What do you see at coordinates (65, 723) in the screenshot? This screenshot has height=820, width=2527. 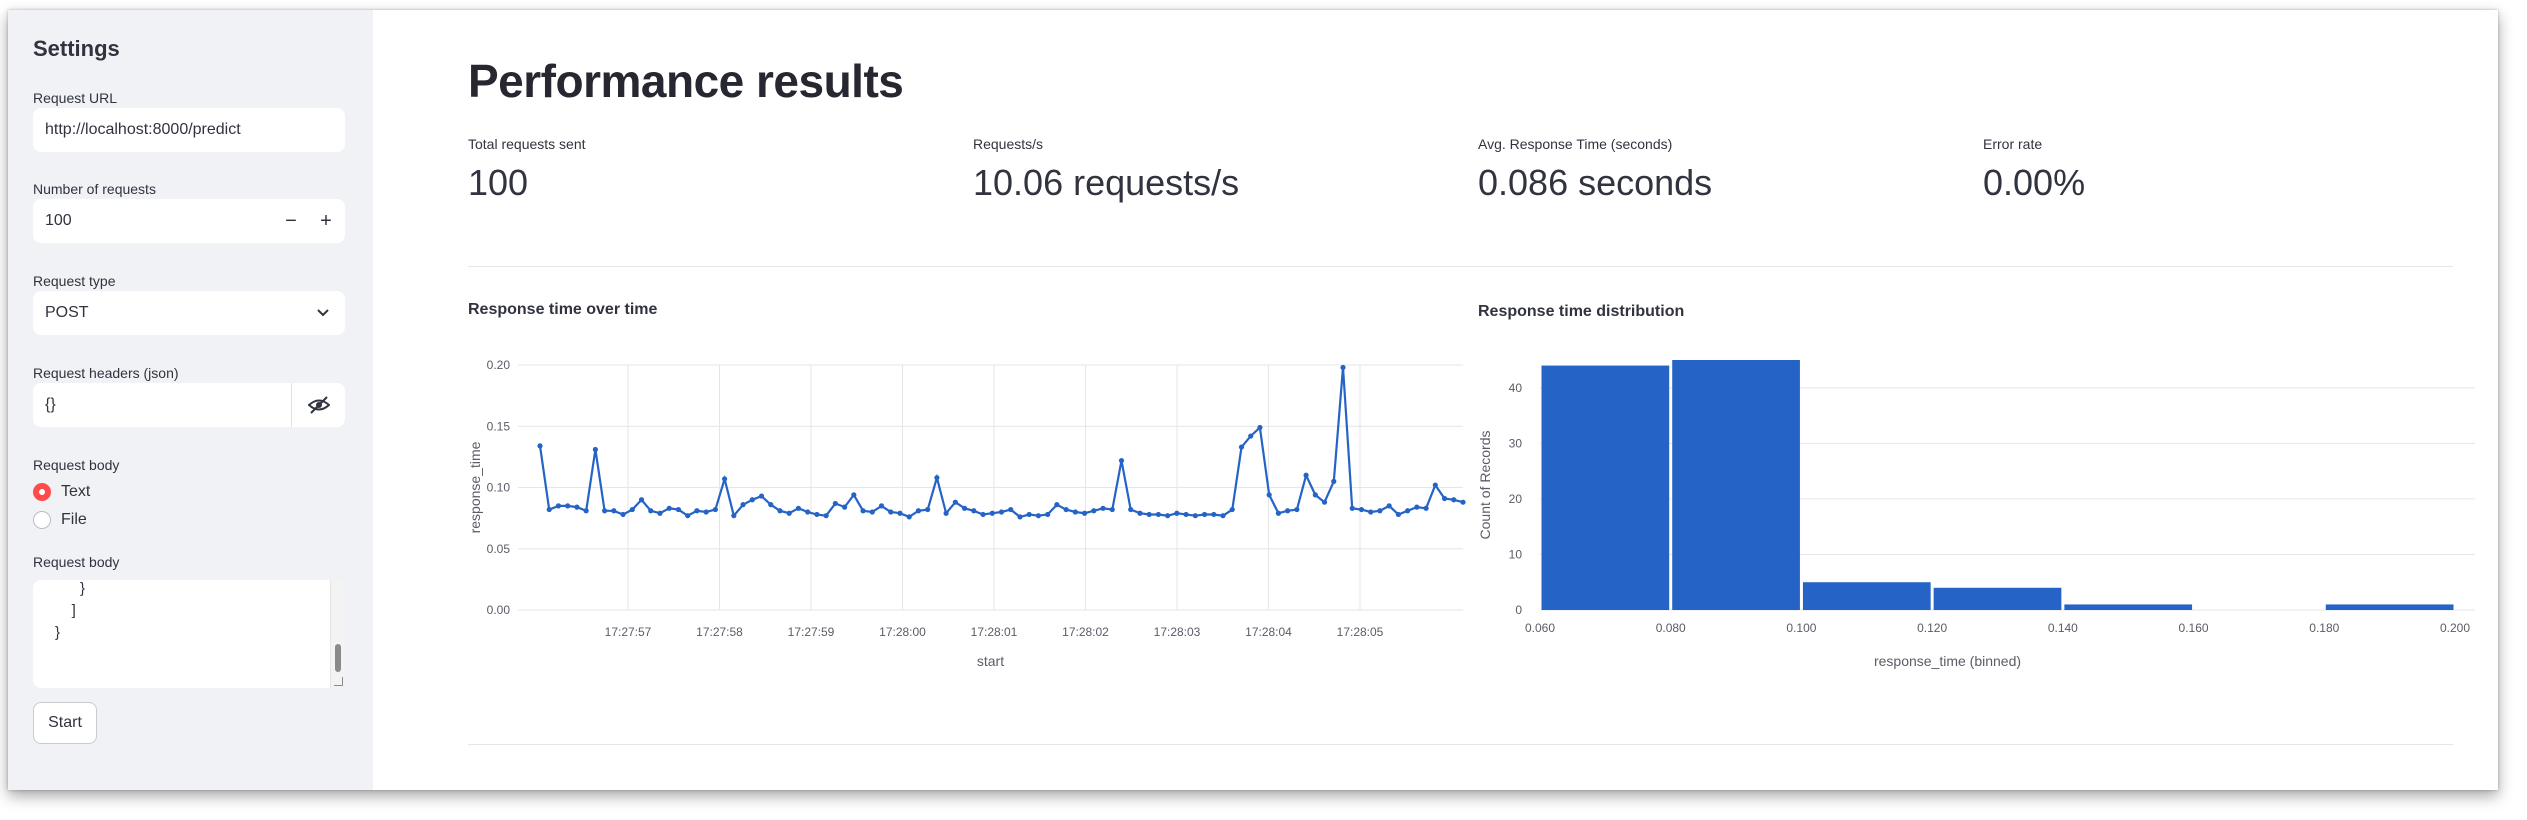 I see `start-button: Start` at bounding box center [65, 723].